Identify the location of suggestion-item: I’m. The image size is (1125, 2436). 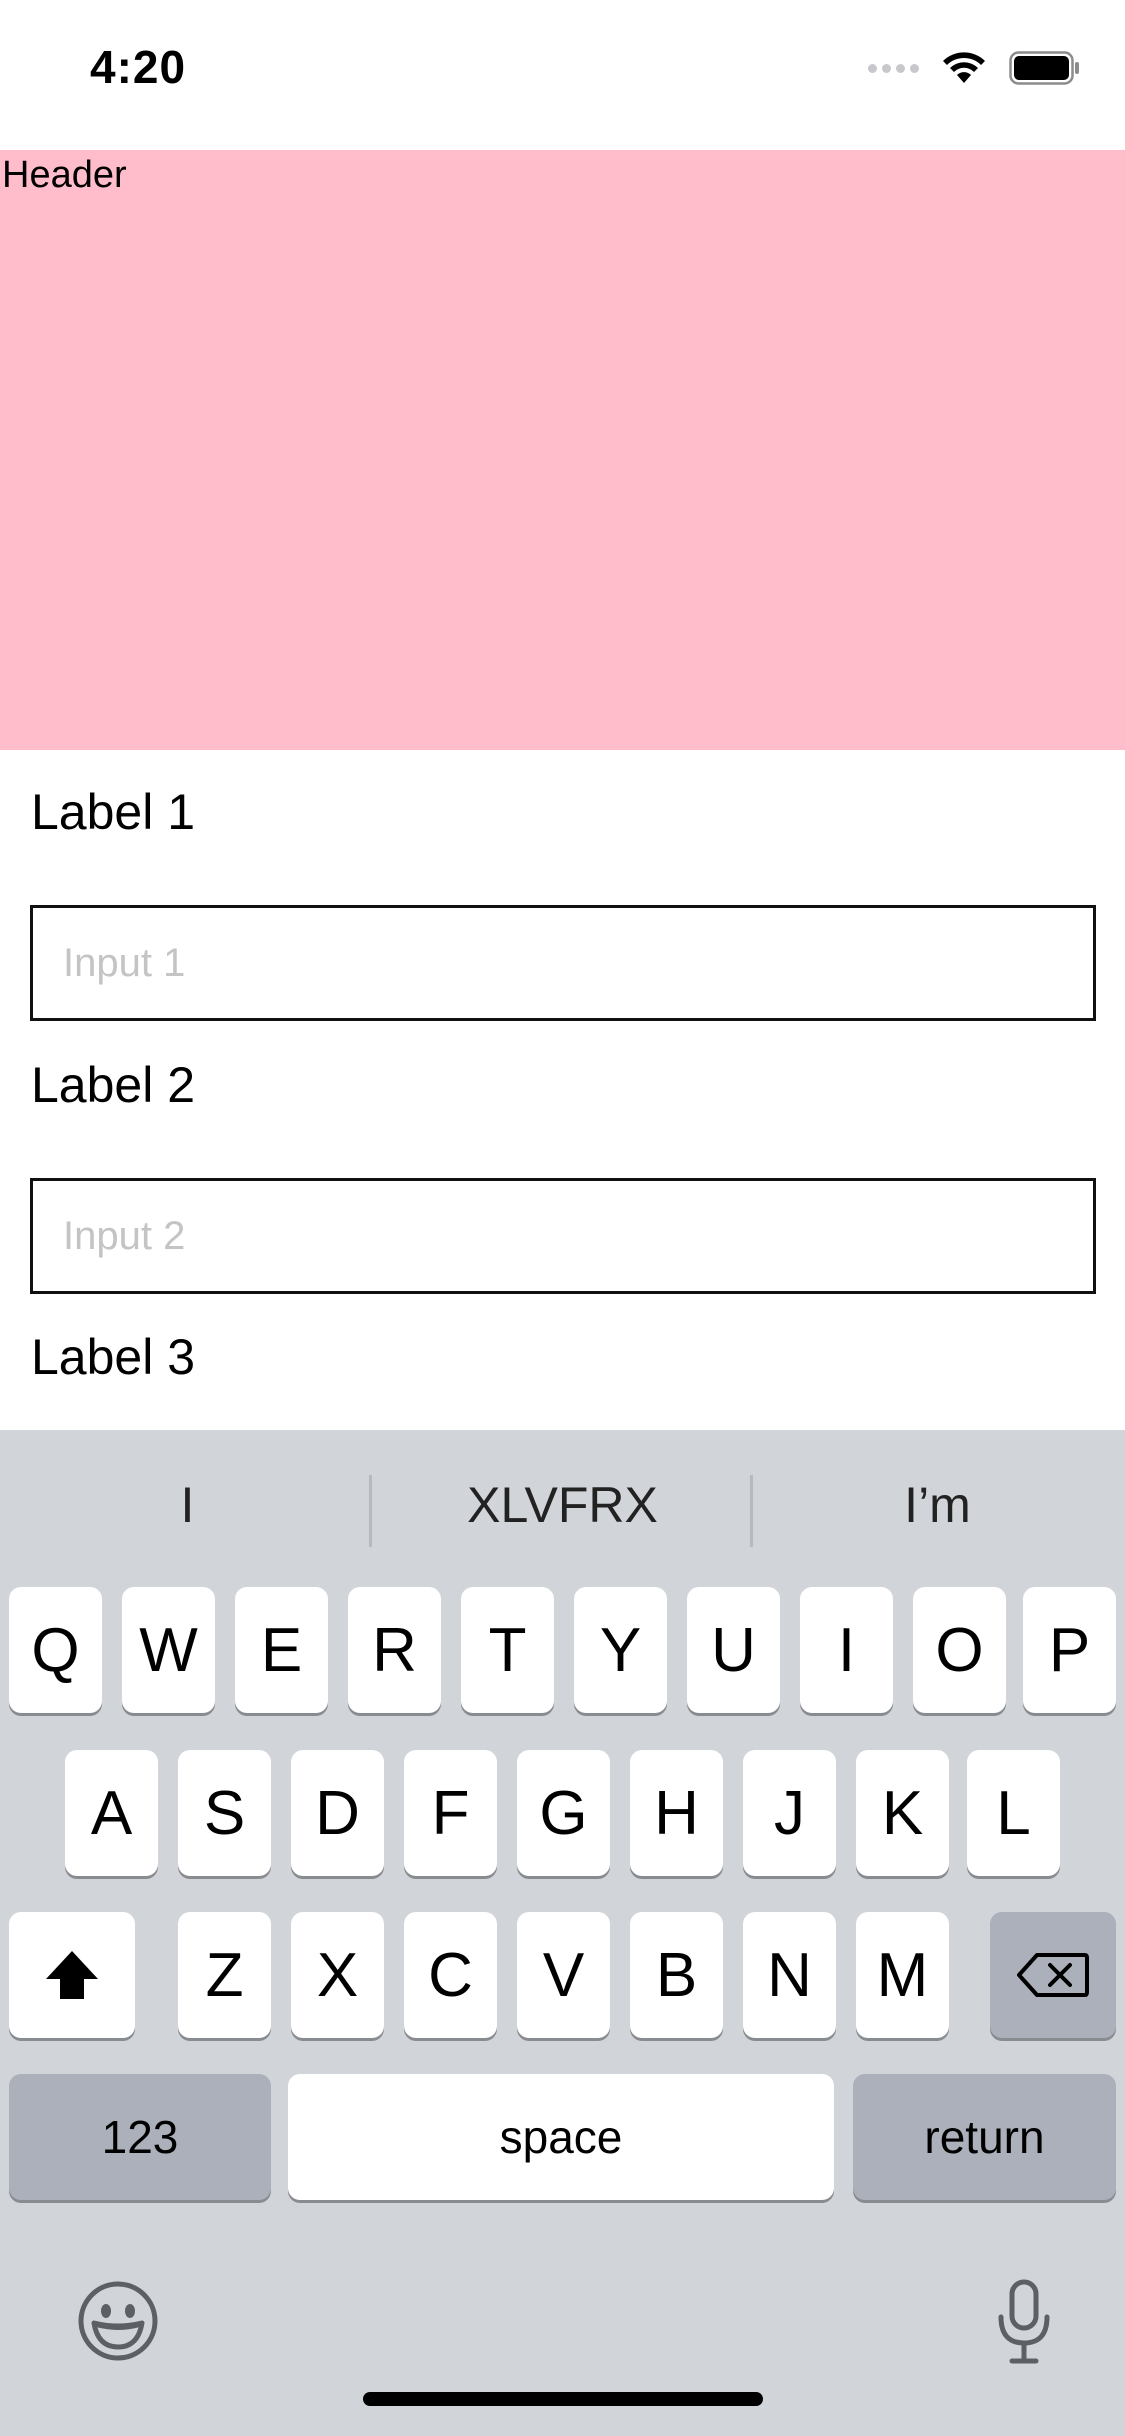
(937, 1505).